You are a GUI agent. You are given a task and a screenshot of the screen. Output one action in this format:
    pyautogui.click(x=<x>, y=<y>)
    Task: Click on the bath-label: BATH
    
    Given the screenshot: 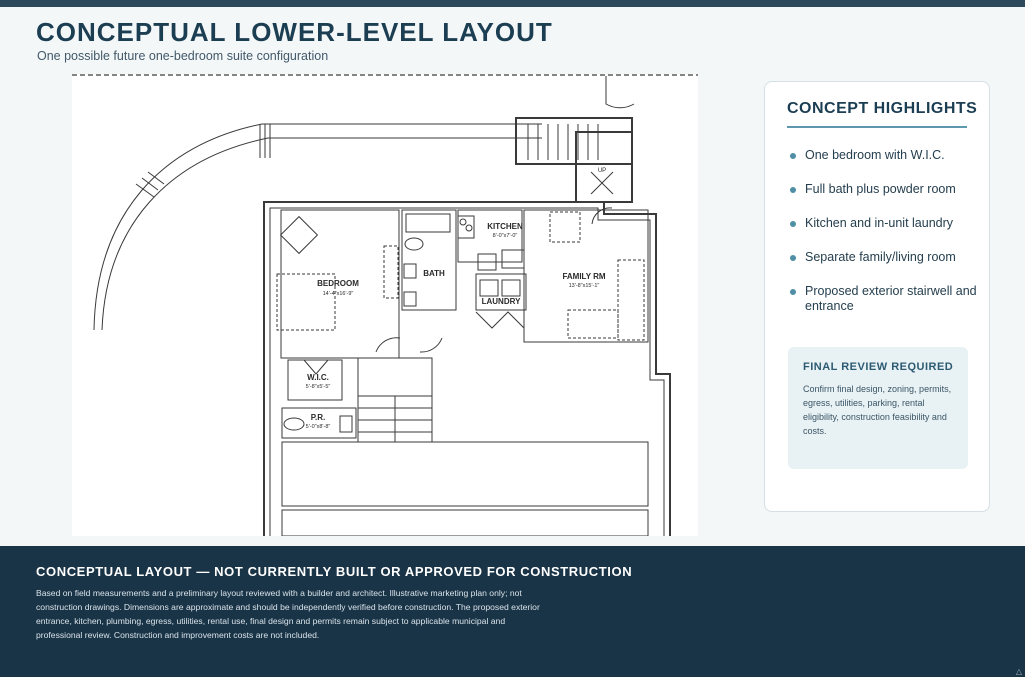 What is the action you would take?
    pyautogui.click(x=434, y=273)
    